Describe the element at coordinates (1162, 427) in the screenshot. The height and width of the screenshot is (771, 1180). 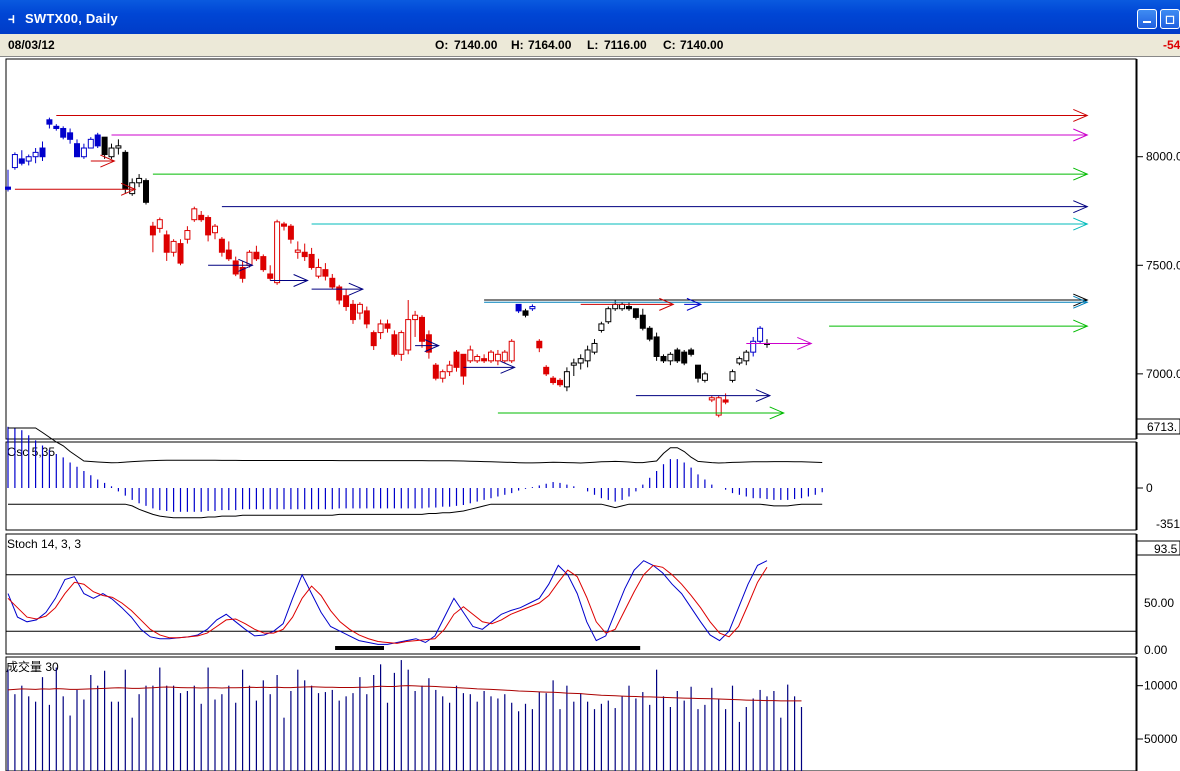
I see `last-price-label: 6713.` at that location.